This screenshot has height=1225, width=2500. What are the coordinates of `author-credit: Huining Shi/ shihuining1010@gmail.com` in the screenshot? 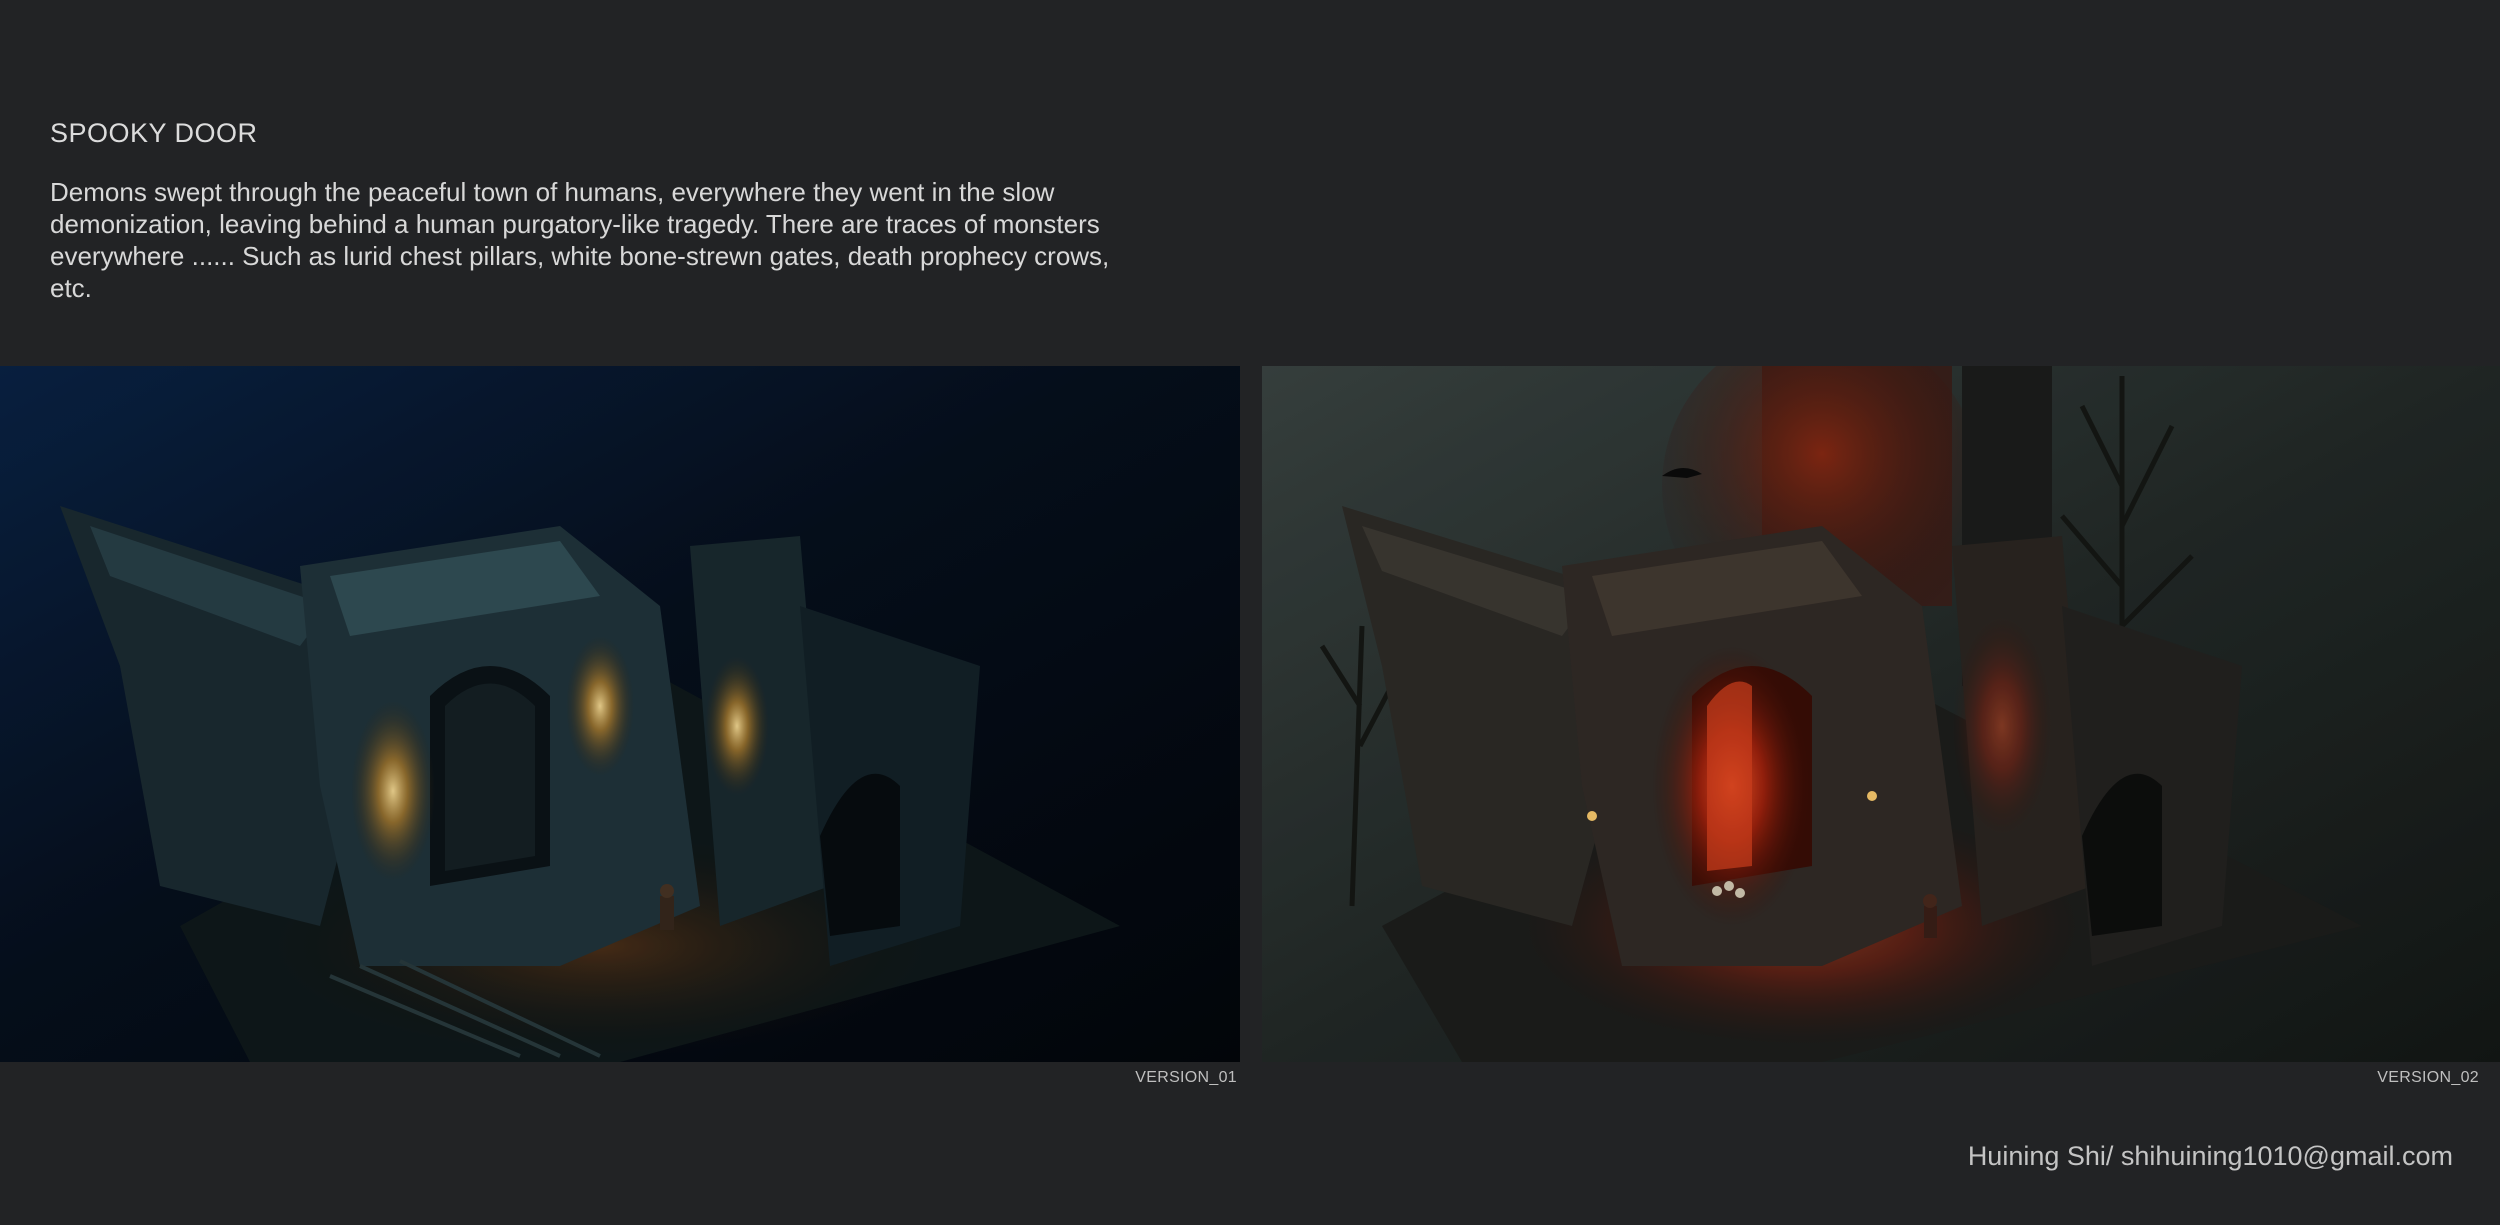 It's located at (2210, 1156).